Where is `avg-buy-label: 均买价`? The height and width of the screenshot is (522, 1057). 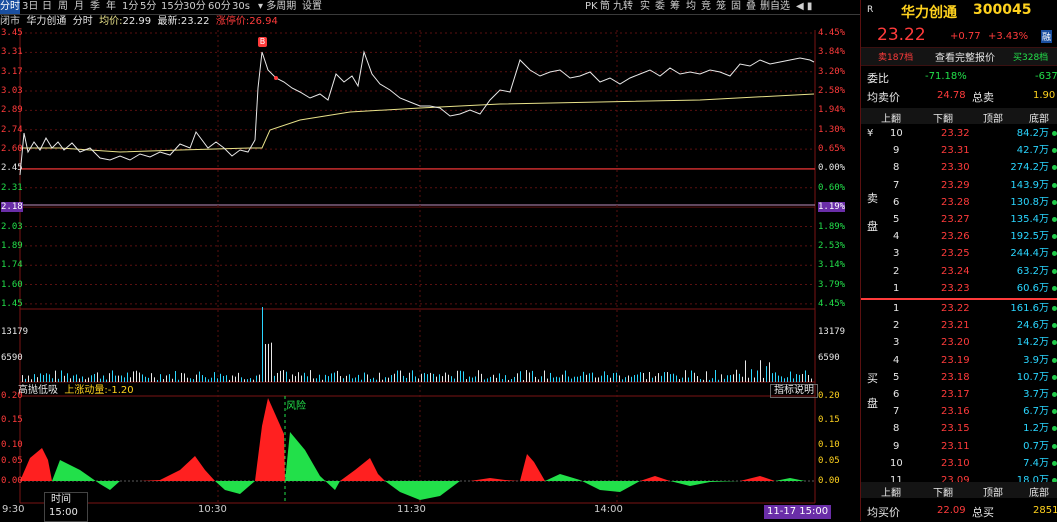
avg-buy-label: 均买价 is located at coordinates (883, 512).